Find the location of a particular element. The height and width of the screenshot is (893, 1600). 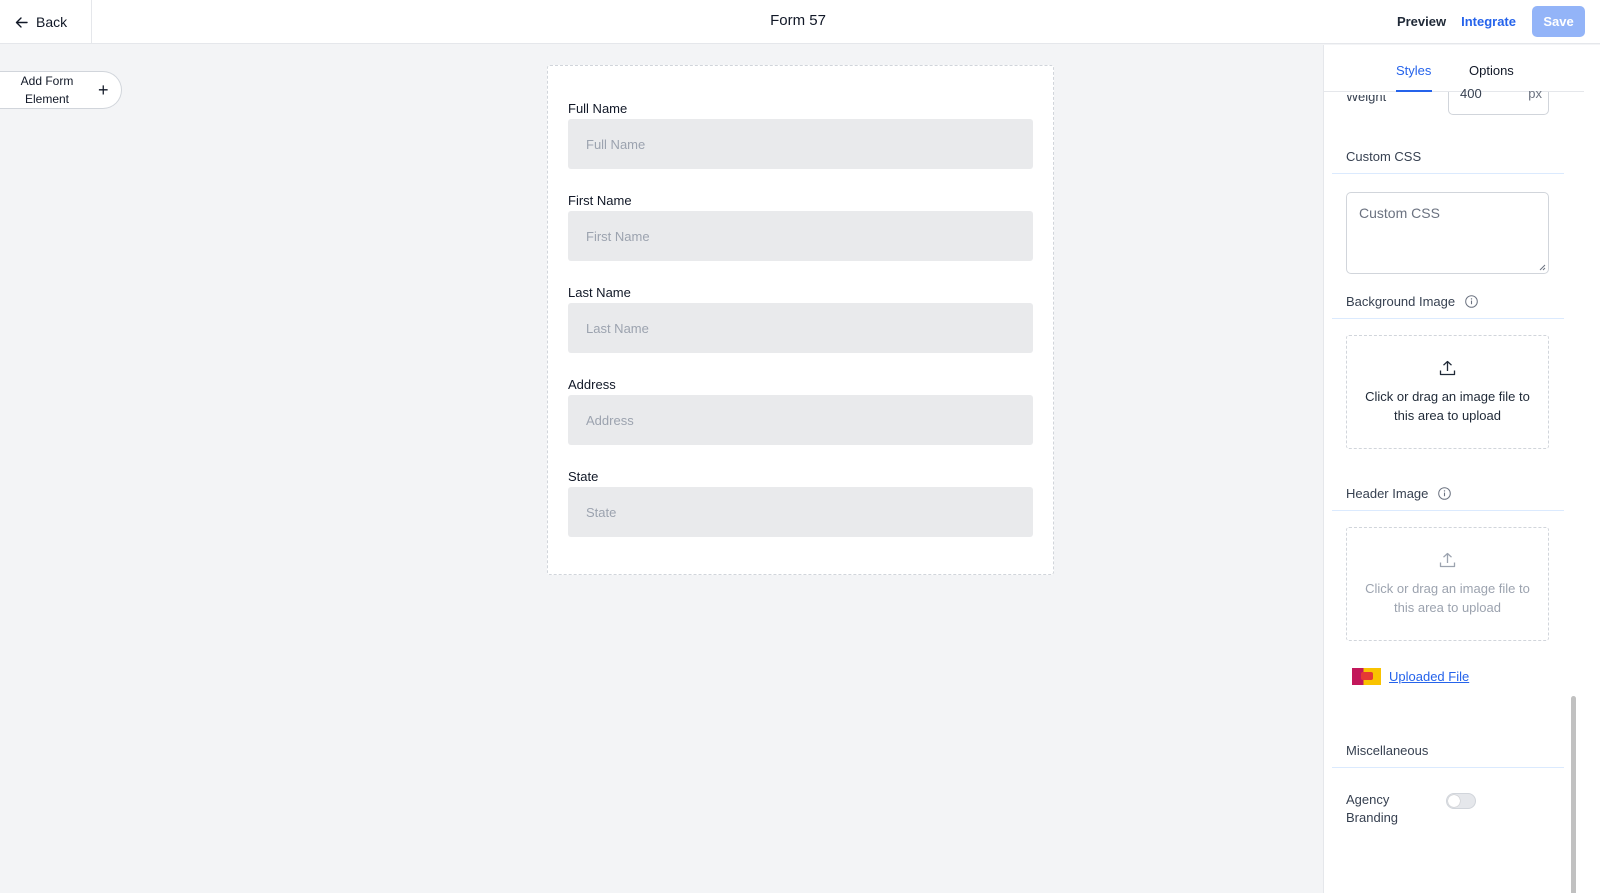

form-field-first-name: First Name First Name is located at coordinates (800, 226).